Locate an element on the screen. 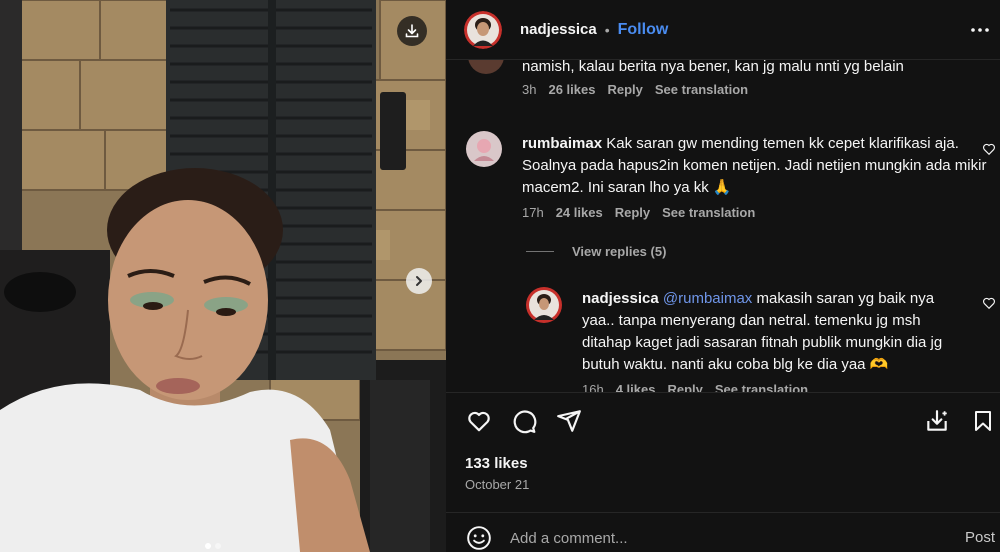 The image size is (1000, 552). comment-likes: 4 likes is located at coordinates (636, 387).